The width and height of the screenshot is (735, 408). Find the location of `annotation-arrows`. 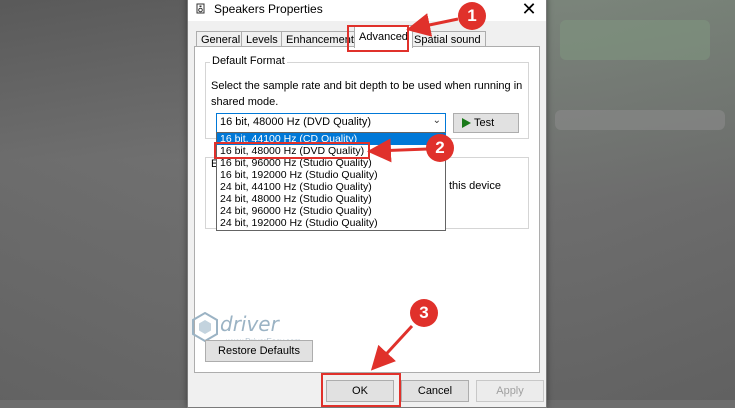

annotation-arrows is located at coordinates (413, 192).